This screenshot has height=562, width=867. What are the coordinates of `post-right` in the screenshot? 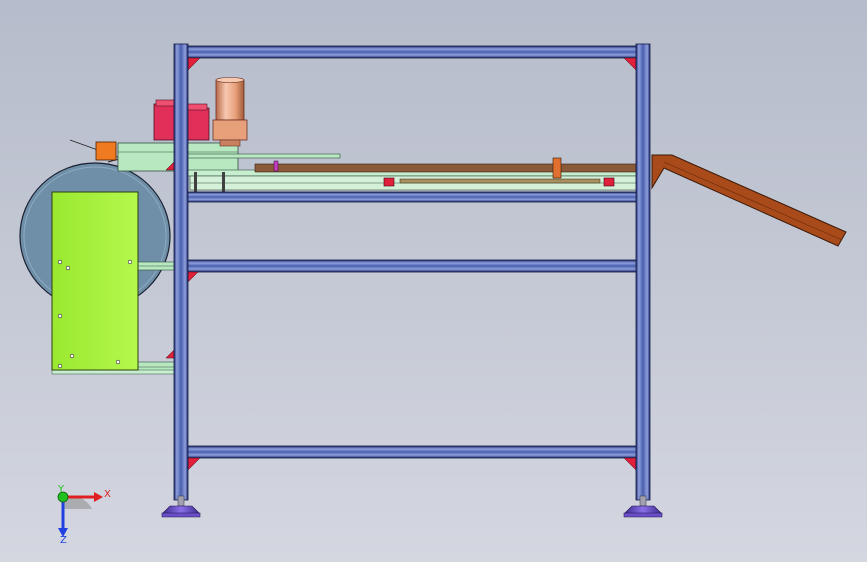 It's located at (643, 272).